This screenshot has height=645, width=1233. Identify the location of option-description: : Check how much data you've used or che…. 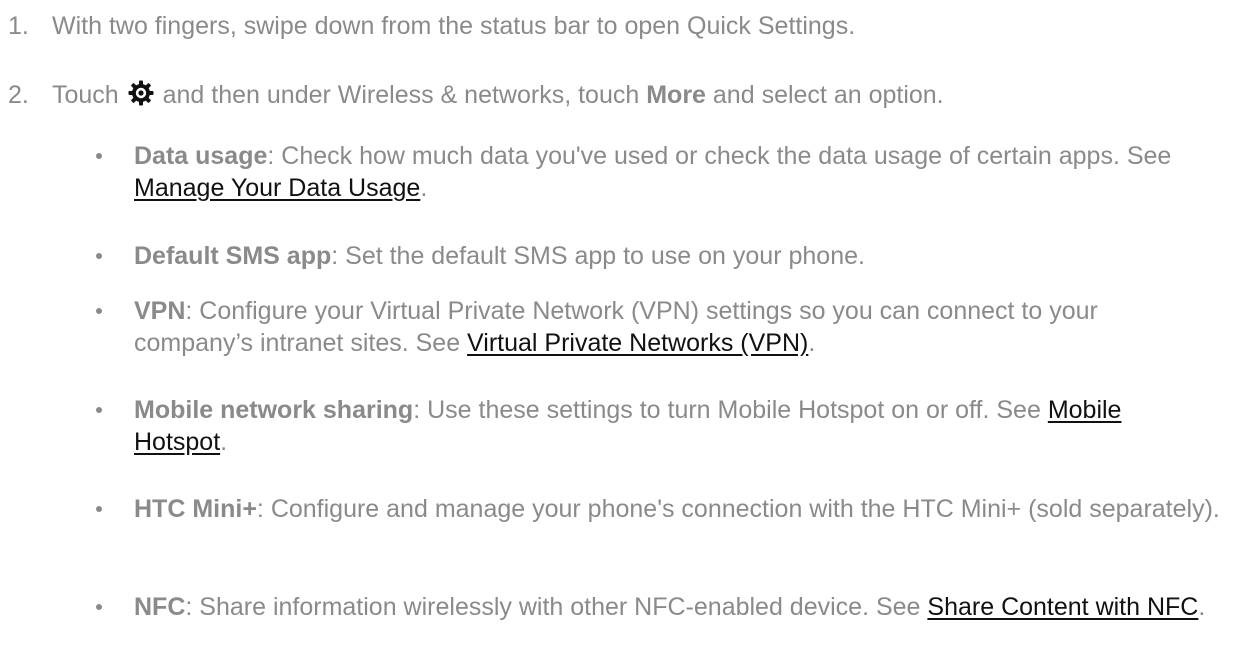
(719, 156).